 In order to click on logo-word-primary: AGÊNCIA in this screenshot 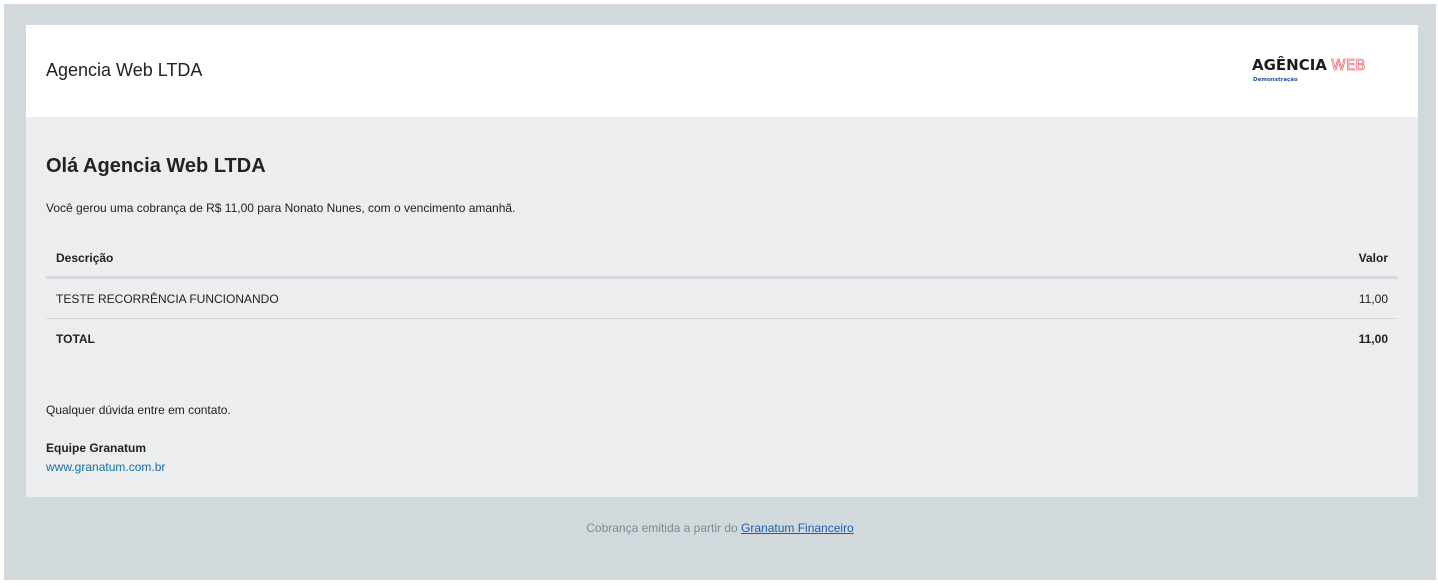, I will do `click(1289, 64)`.